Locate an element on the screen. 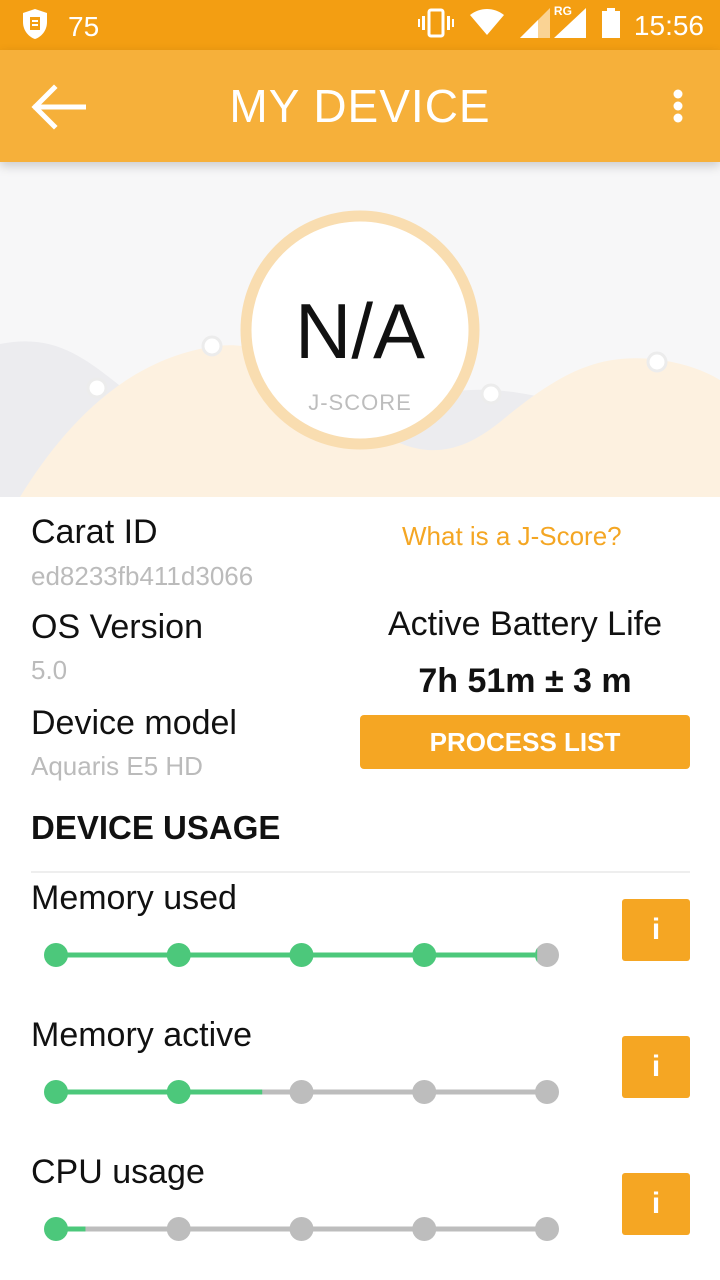 The height and width of the screenshot is (1280, 720). page-title: MY DEVICE is located at coordinates (360, 106).